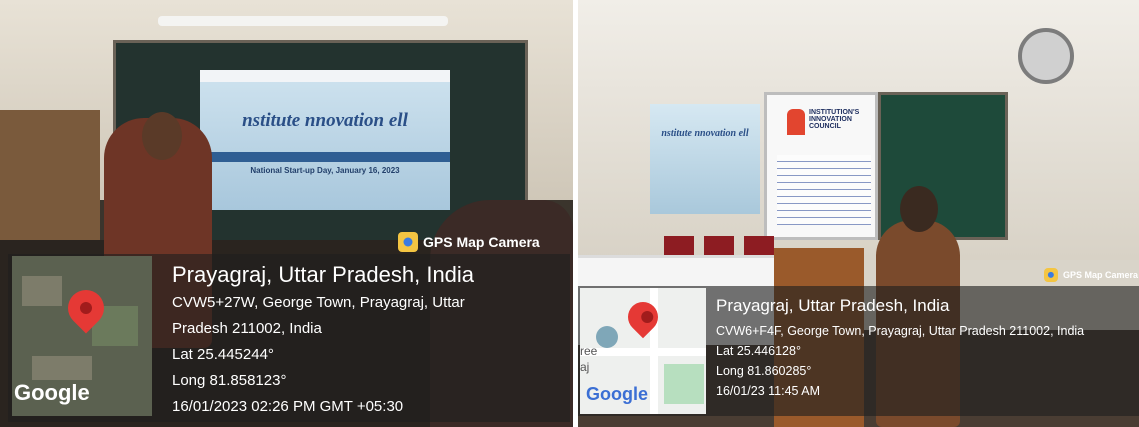 The image size is (1139, 427). Describe the element at coordinates (325, 76) in the screenshot. I see `slide-logo-strip` at that location.